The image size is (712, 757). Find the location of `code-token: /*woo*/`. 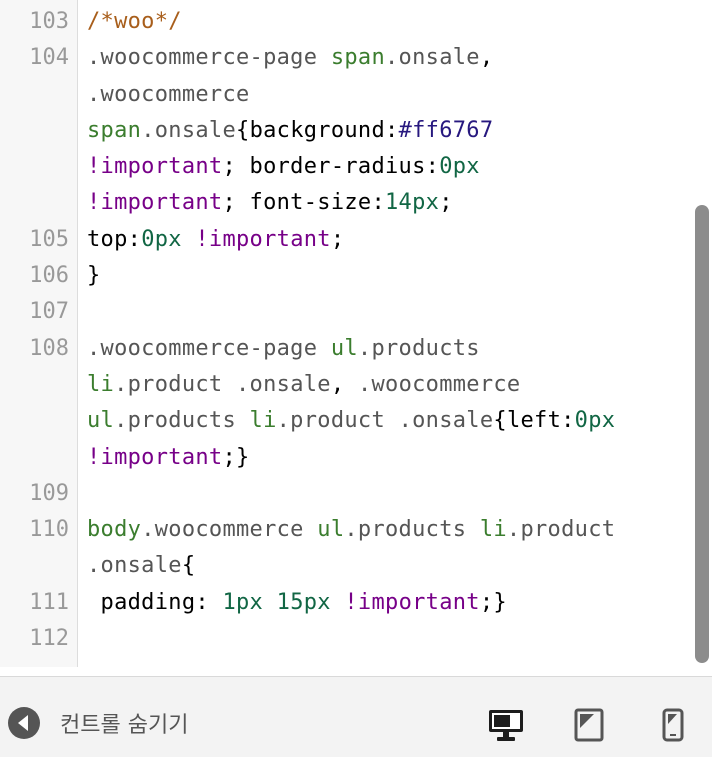

code-token: /*woo*/ is located at coordinates (134, 21).